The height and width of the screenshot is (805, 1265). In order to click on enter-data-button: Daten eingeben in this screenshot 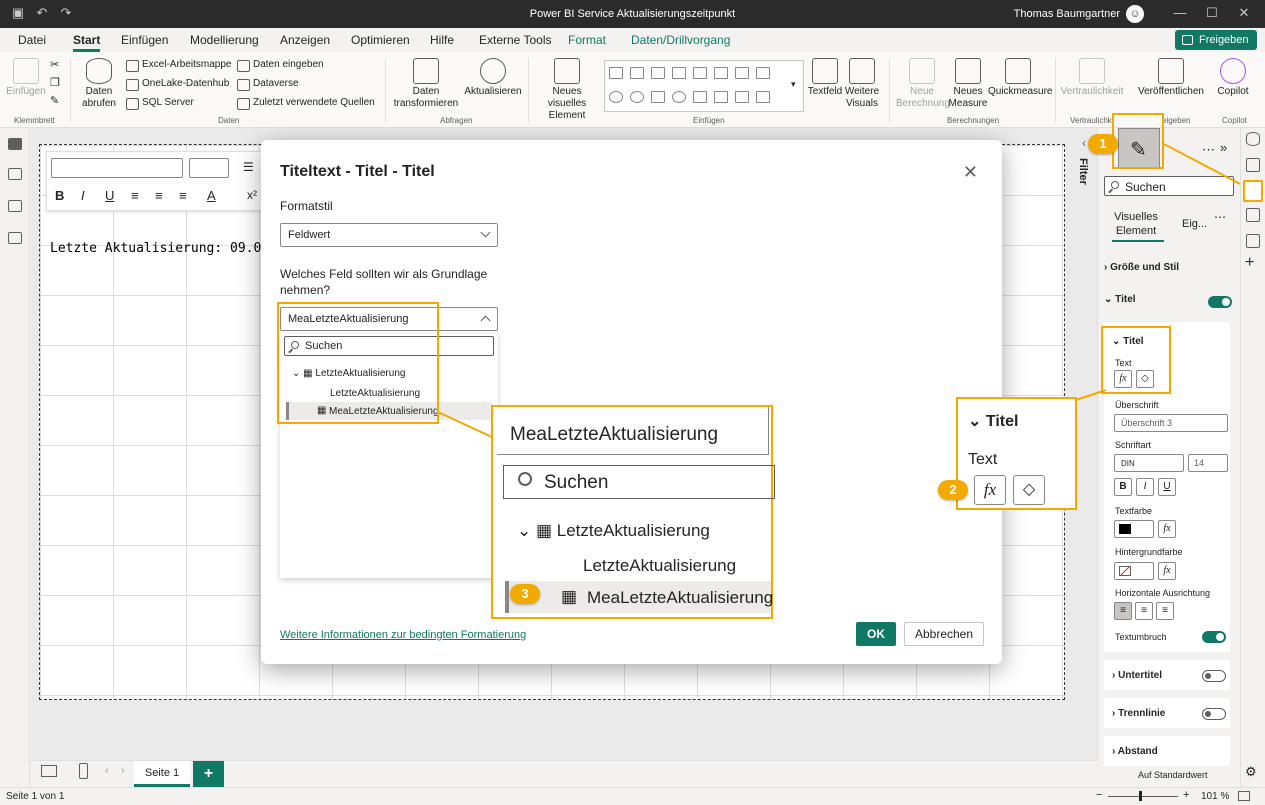, I will do `click(280, 65)`.